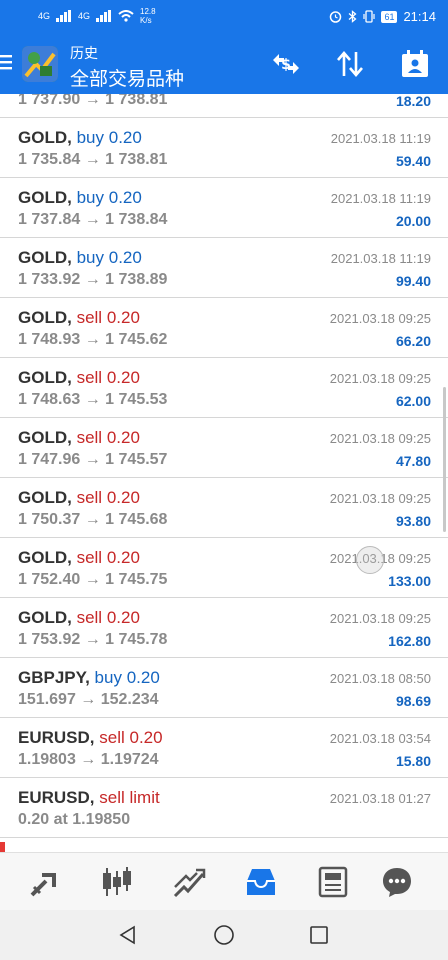  What do you see at coordinates (74, 819) in the screenshot?
I see `prices: 0.20 at 1.19850` at bounding box center [74, 819].